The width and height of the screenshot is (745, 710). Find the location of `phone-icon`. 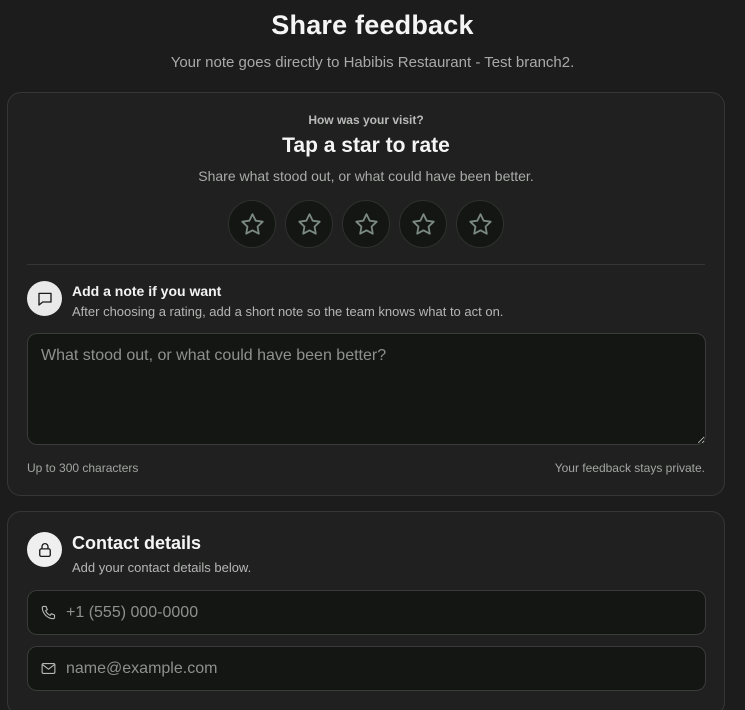

phone-icon is located at coordinates (48, 612).